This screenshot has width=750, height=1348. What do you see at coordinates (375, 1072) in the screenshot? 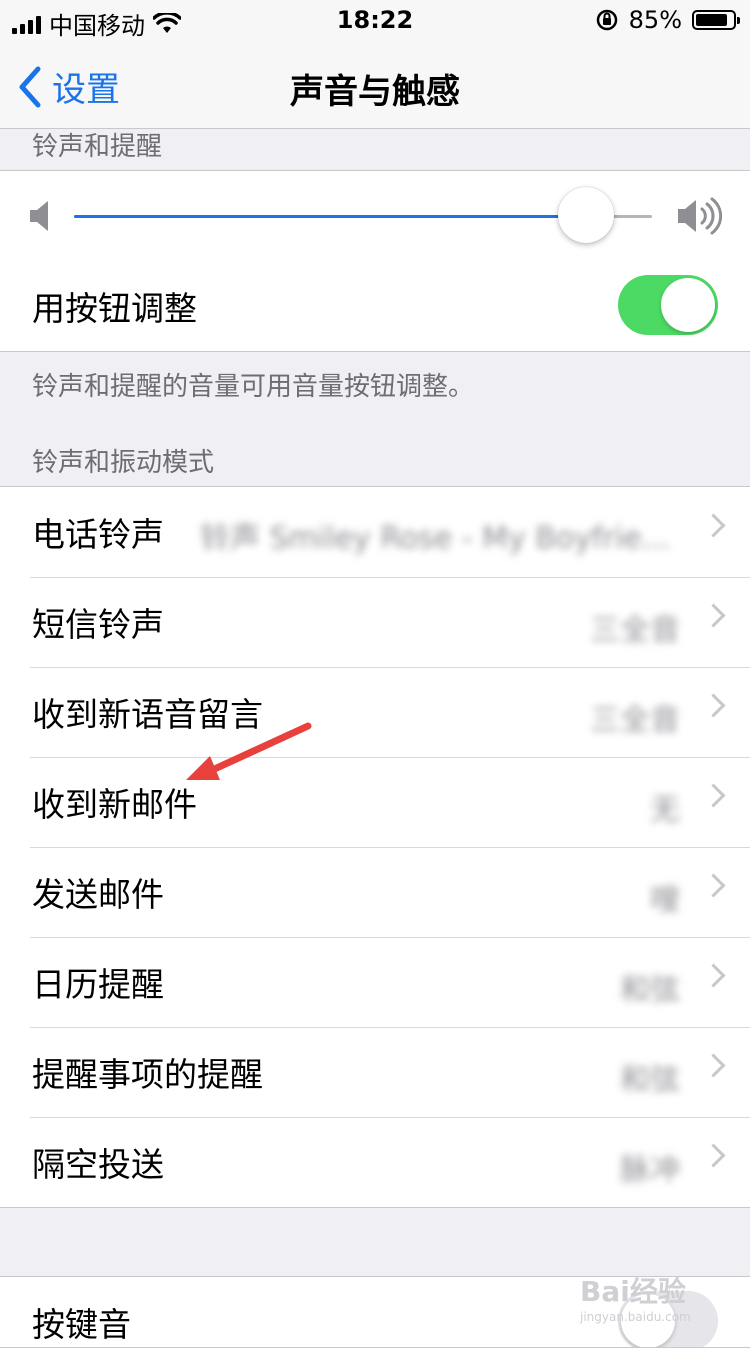
I see `list-item-reminder-alerts: 提醒事项的提醒 和弦` at bounding box center [375, 1072].